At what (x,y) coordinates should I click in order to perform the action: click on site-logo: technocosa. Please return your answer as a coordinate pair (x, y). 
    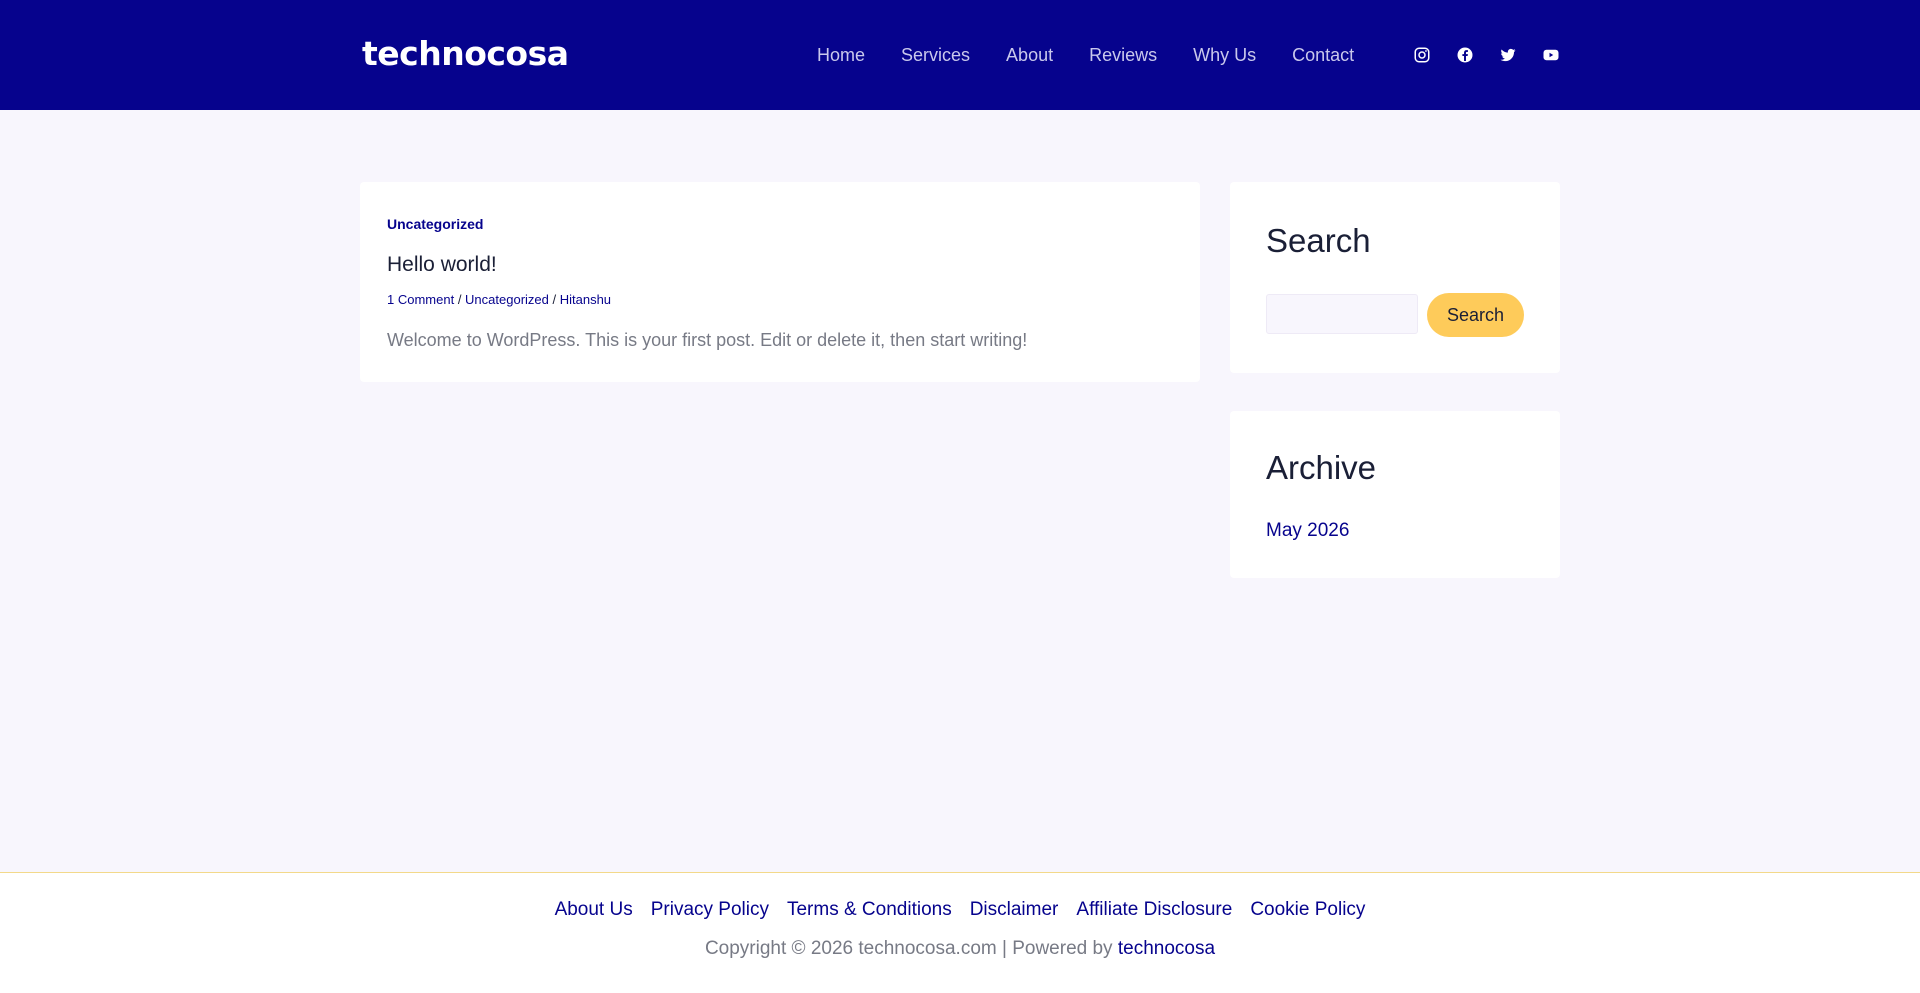
    Looking at the image, I should click on (465, 53).